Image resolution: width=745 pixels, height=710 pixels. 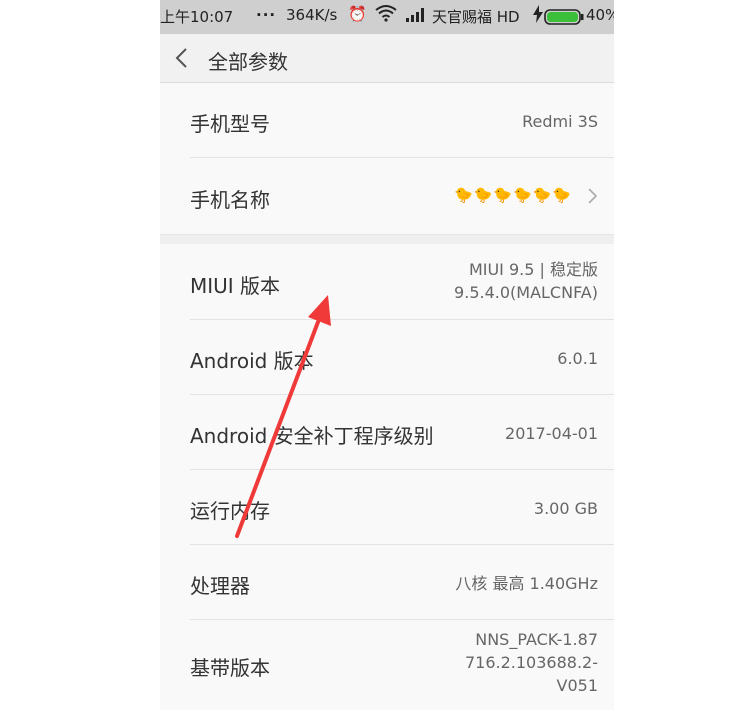 I want to click on row-ram-label: 运行内存, so click(x=230, y=511).